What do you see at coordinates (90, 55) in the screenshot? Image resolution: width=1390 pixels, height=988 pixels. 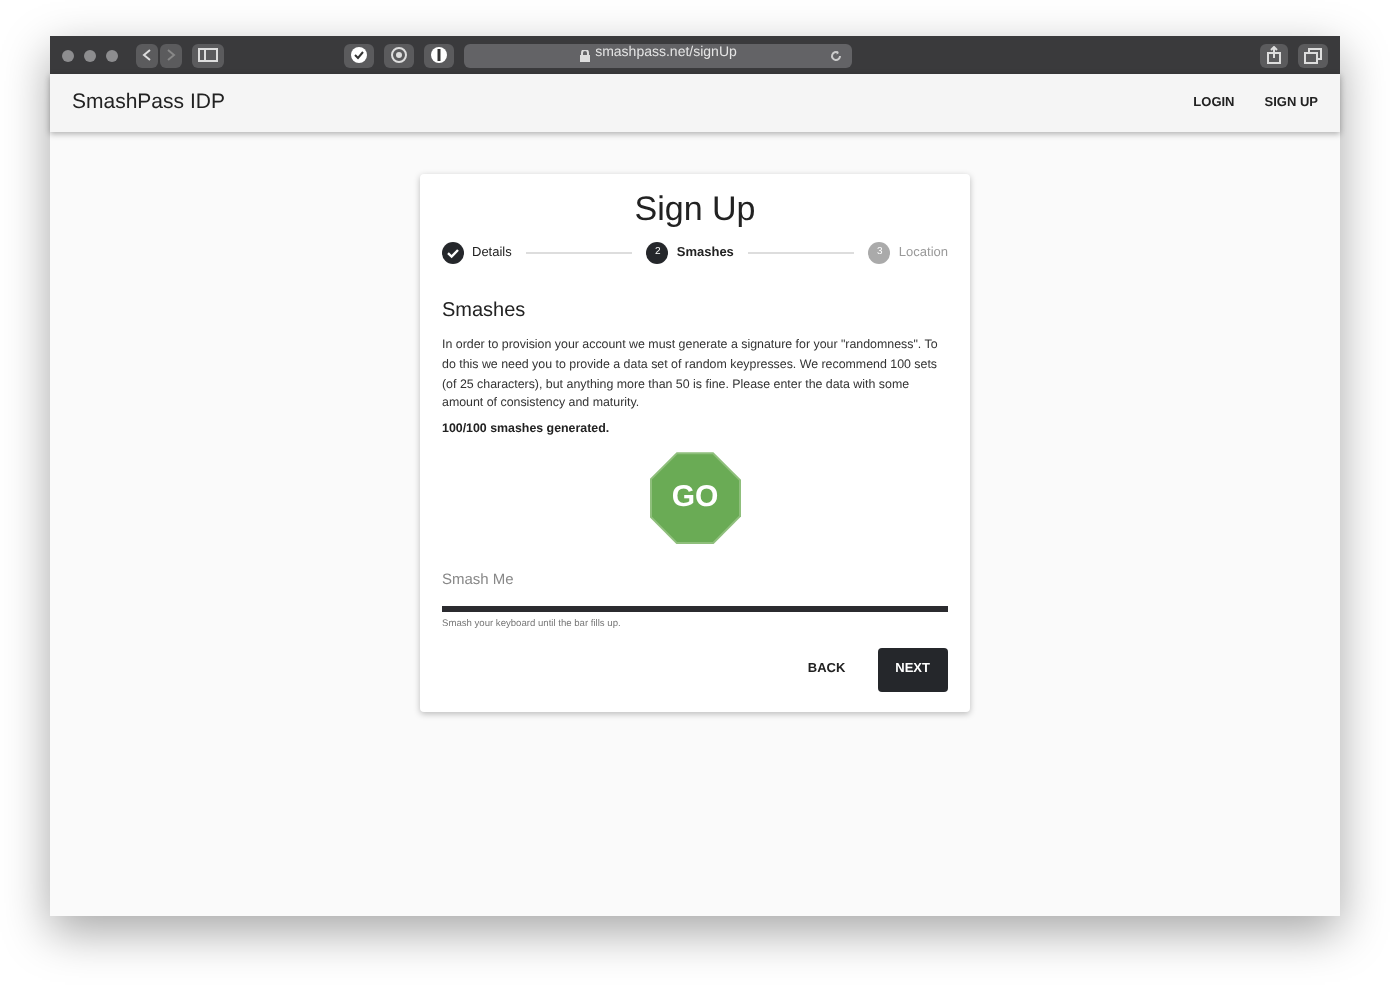 I see `minimize-dot` at bounding box center [90, 55].